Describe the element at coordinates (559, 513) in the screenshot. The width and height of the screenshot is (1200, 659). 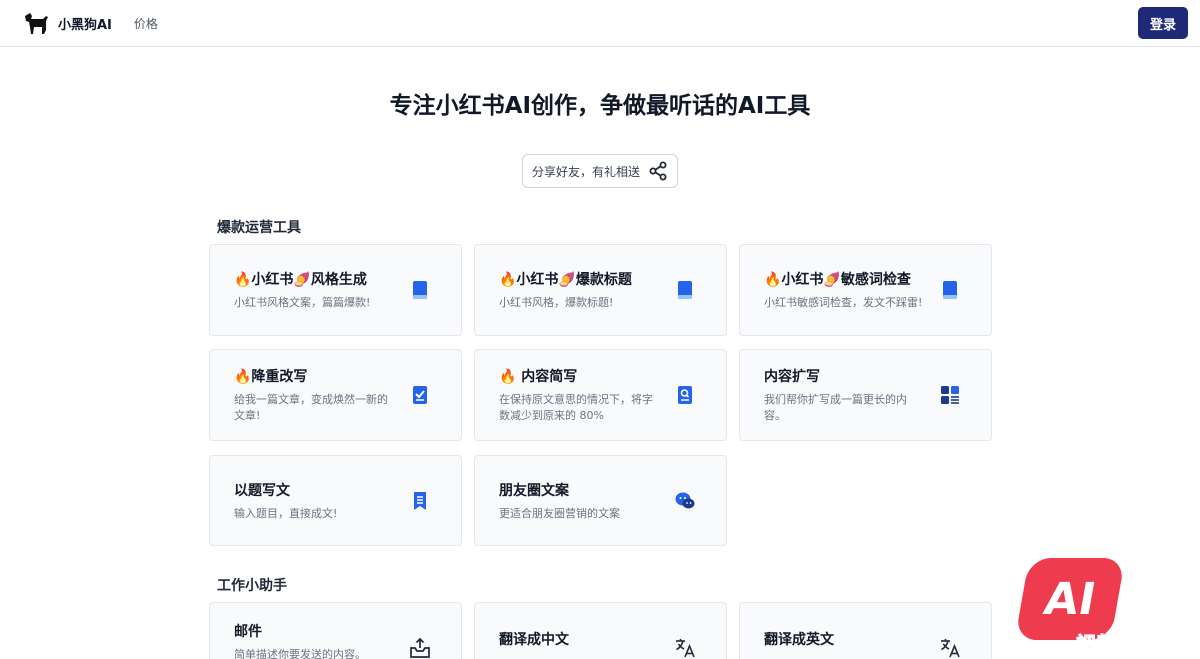
I see `card-desc: 更适合朋友圈营销的文案` at that location.